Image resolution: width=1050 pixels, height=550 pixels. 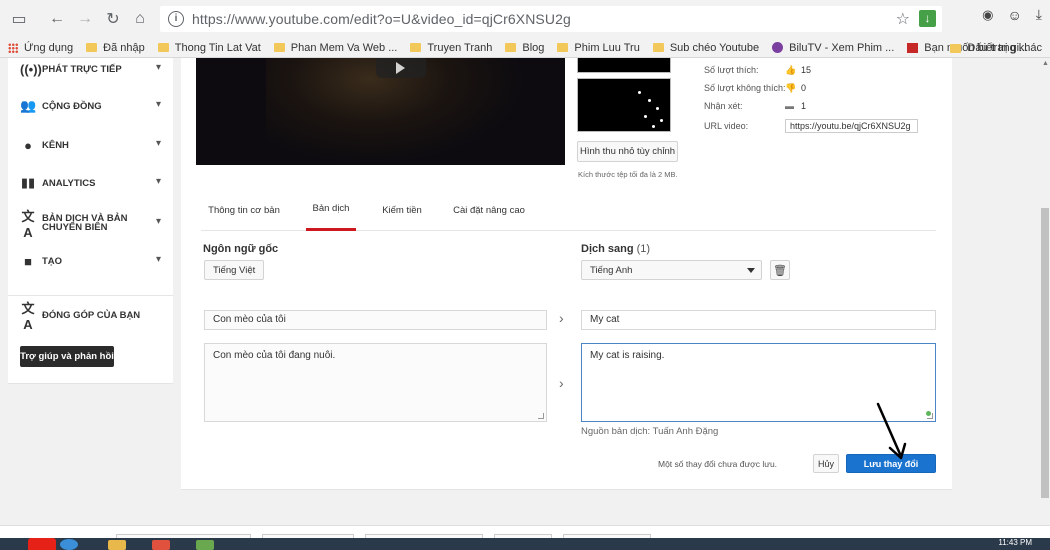 I want to click on bookmark-item: Blog, so click(x=524, y=48).